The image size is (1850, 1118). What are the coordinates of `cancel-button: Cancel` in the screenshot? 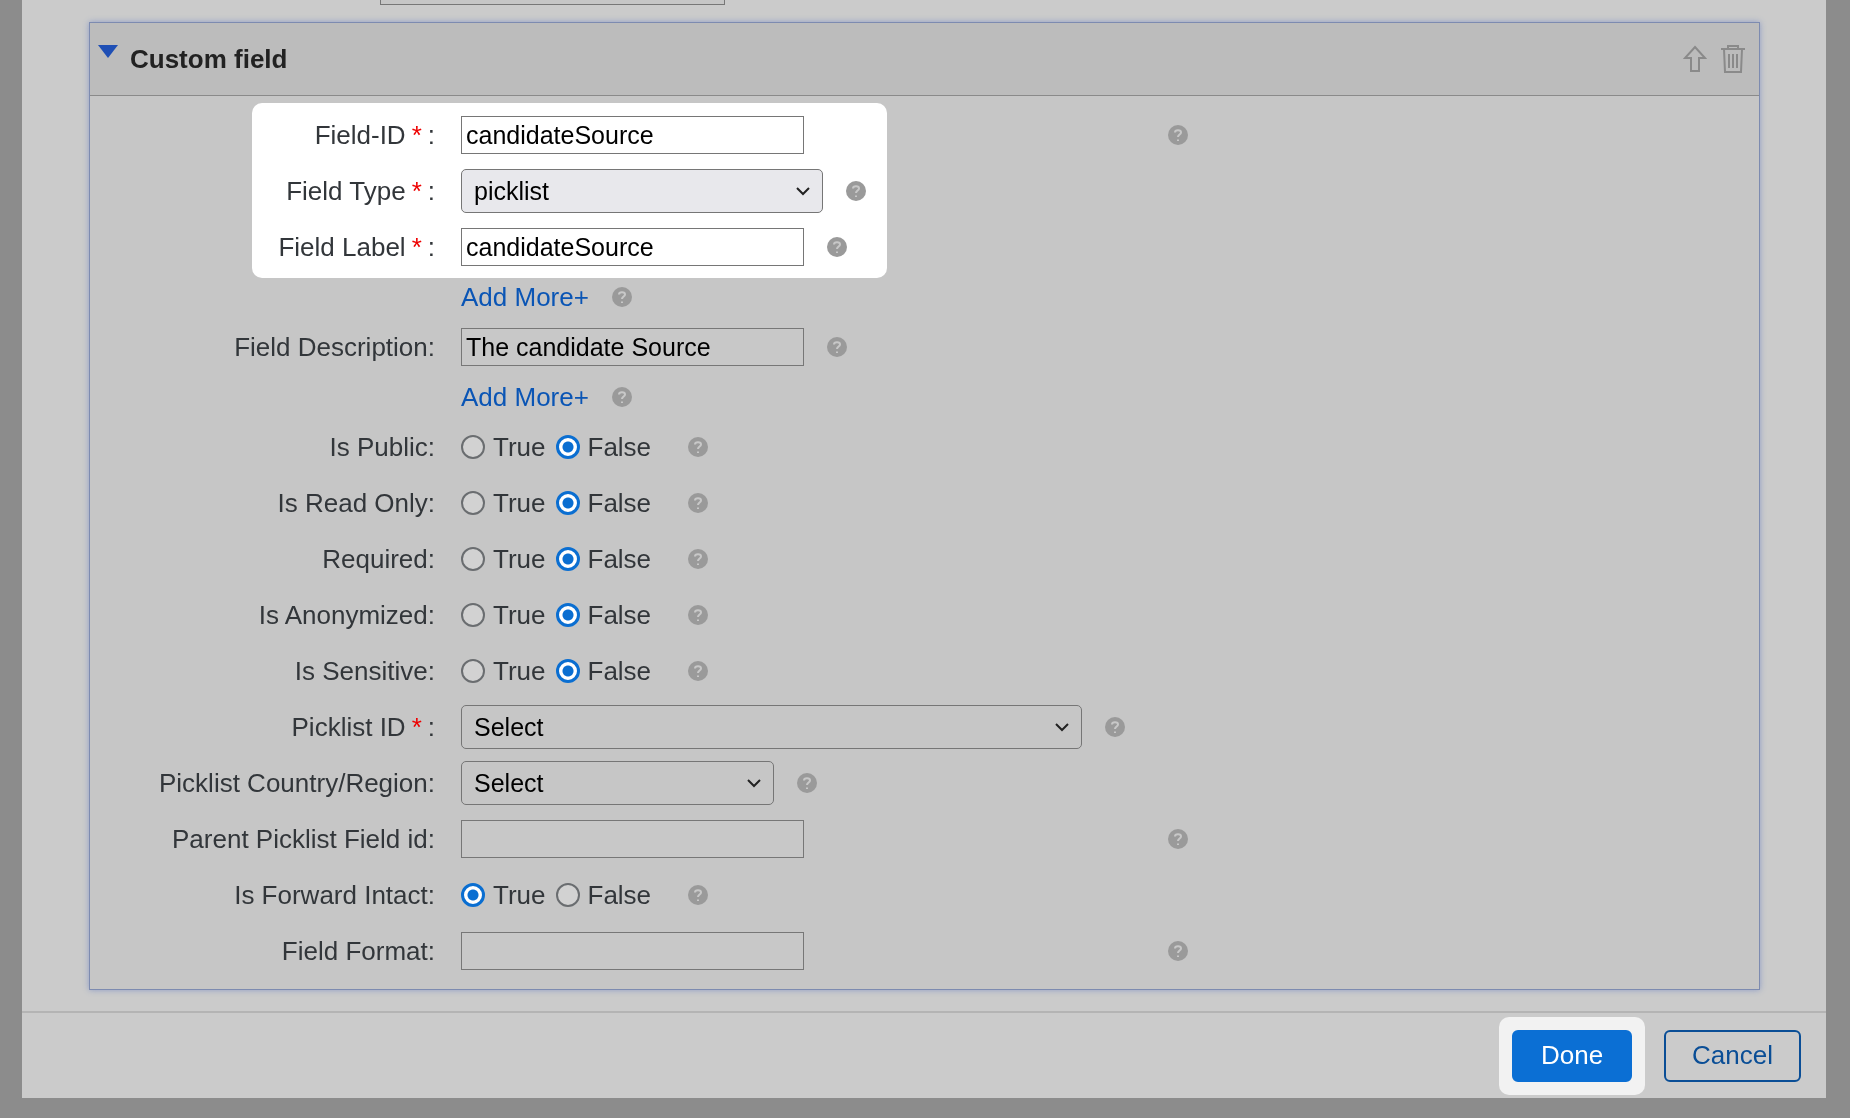 It's located at (1732, 1055).